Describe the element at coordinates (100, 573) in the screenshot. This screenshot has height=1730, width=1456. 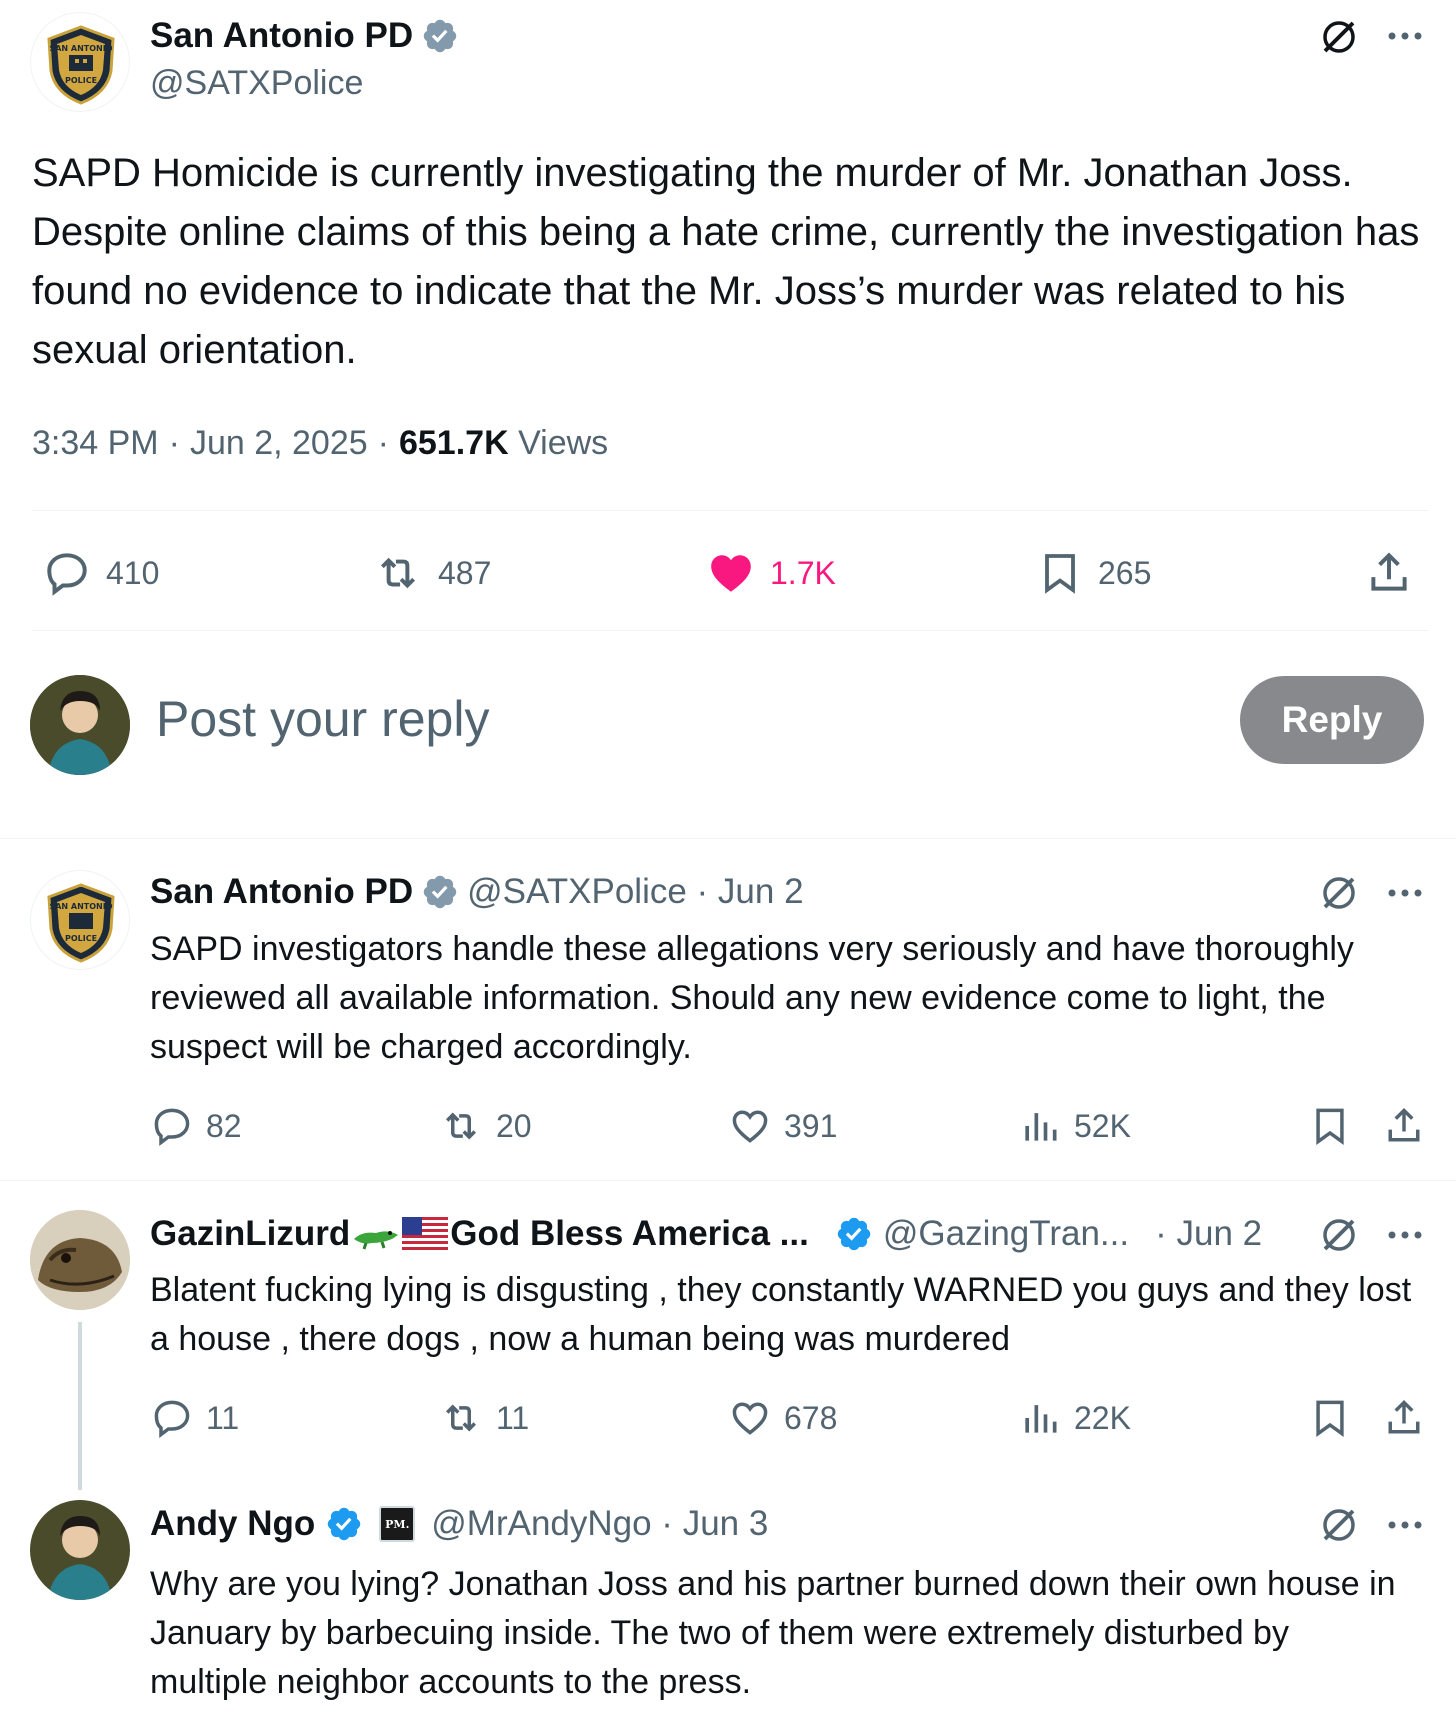
I see `reply-button: 410` at that location.